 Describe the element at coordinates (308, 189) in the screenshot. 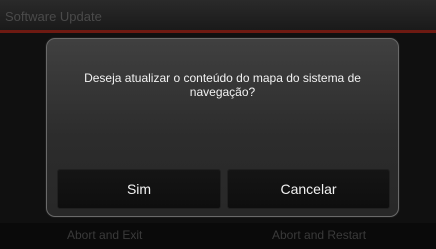

I see `cancel-button: Cancelar` at that location.